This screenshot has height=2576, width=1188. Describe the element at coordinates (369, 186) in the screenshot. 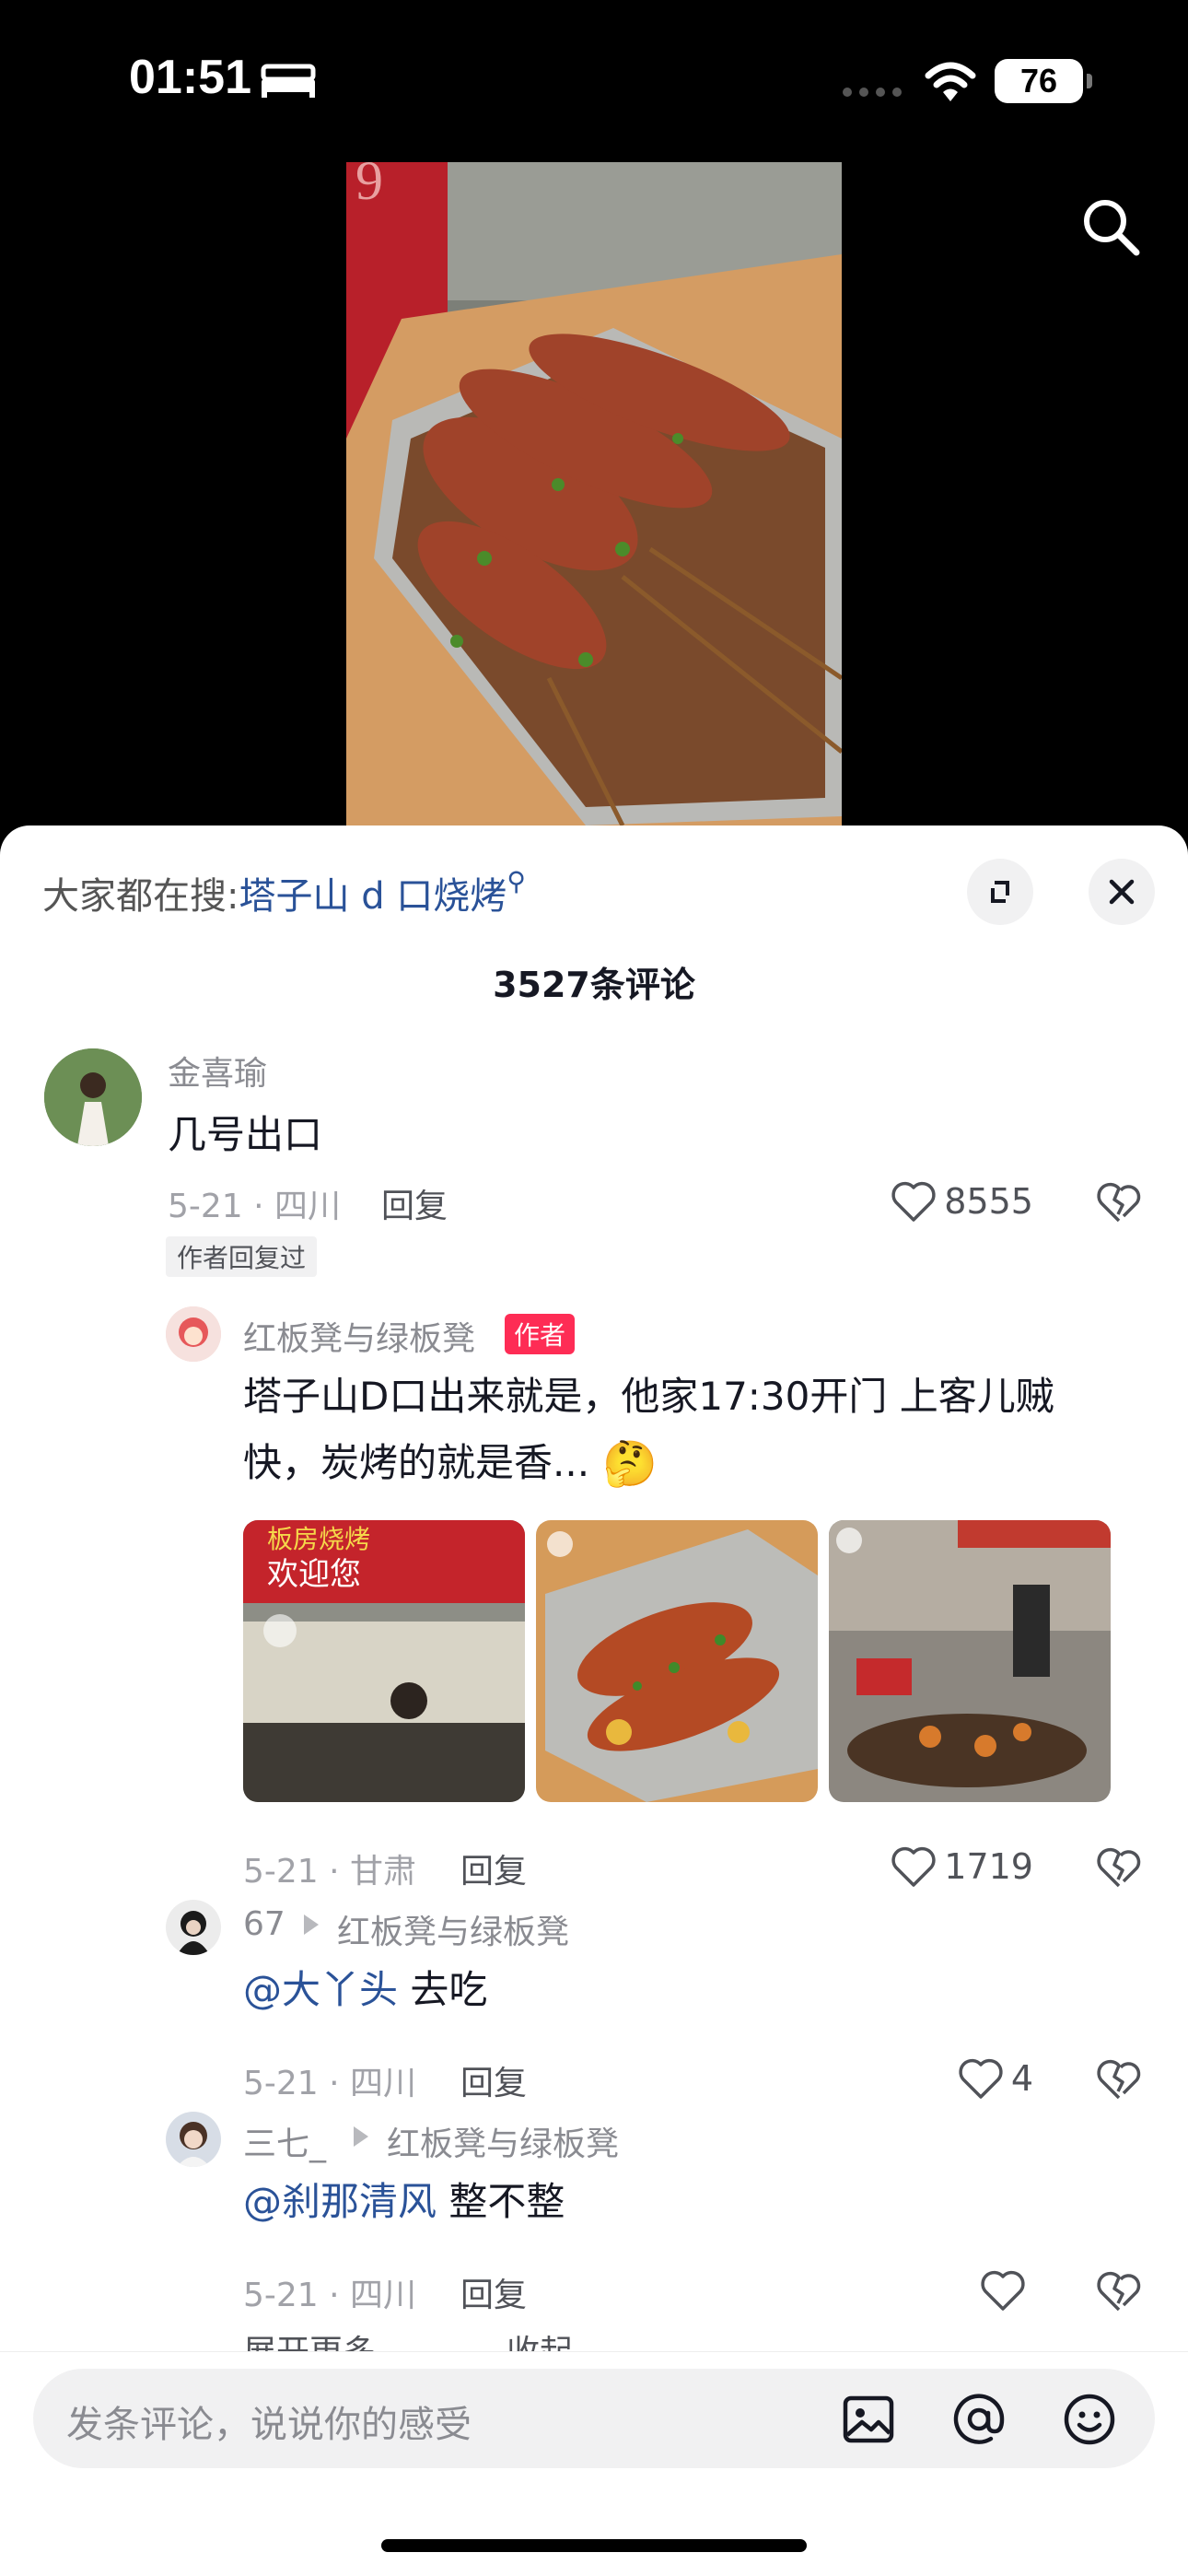

I see `svg-text: 9` at that location.